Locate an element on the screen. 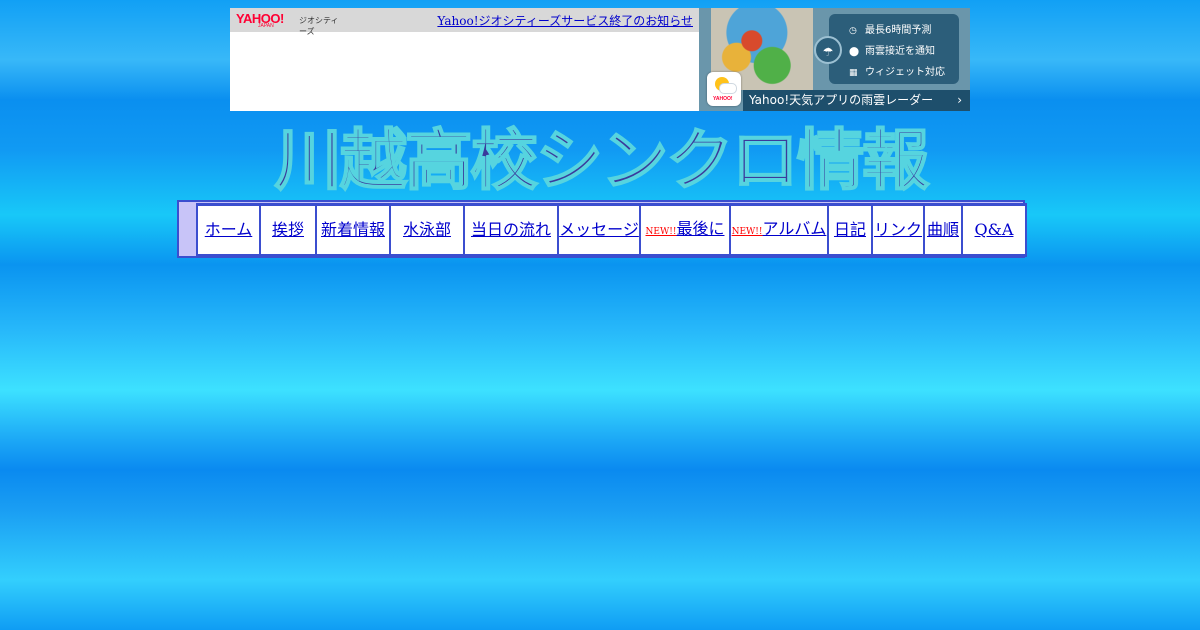  nav-cell-song-order: 曲順 is located at coordinates (943, 230).